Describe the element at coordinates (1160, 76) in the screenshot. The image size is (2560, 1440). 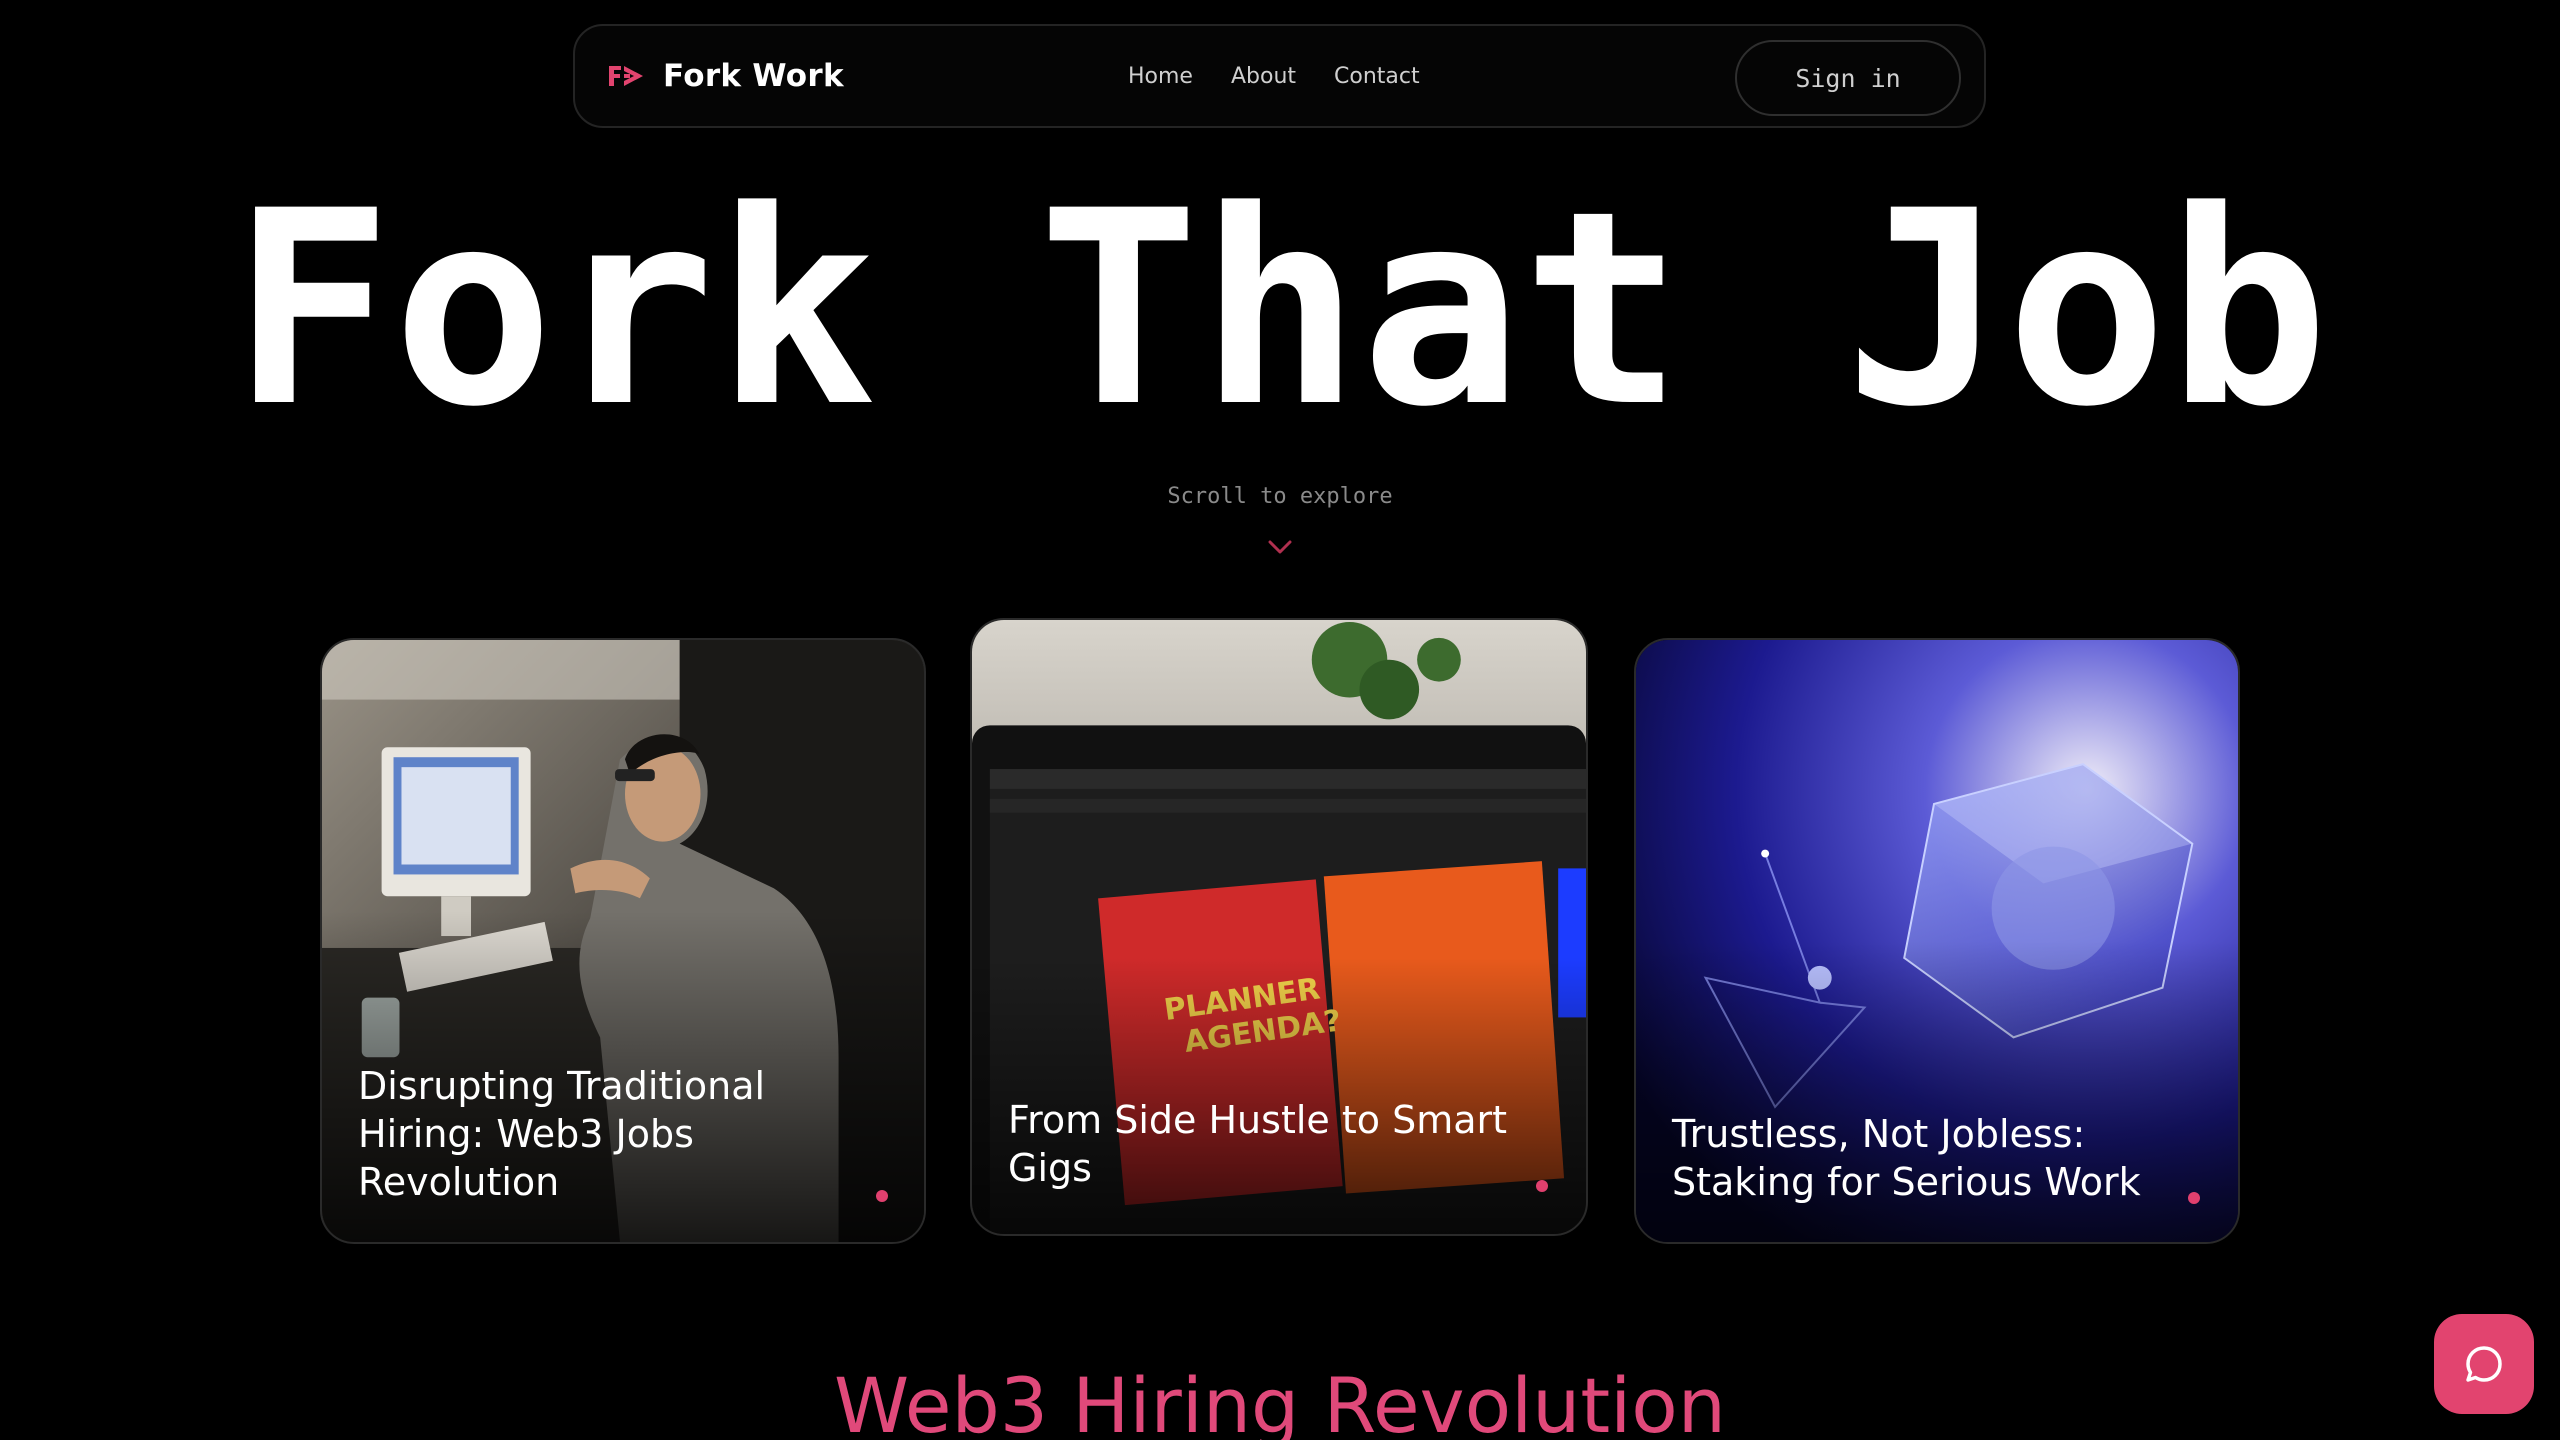
I see `nav-link-home: Home` at that location.